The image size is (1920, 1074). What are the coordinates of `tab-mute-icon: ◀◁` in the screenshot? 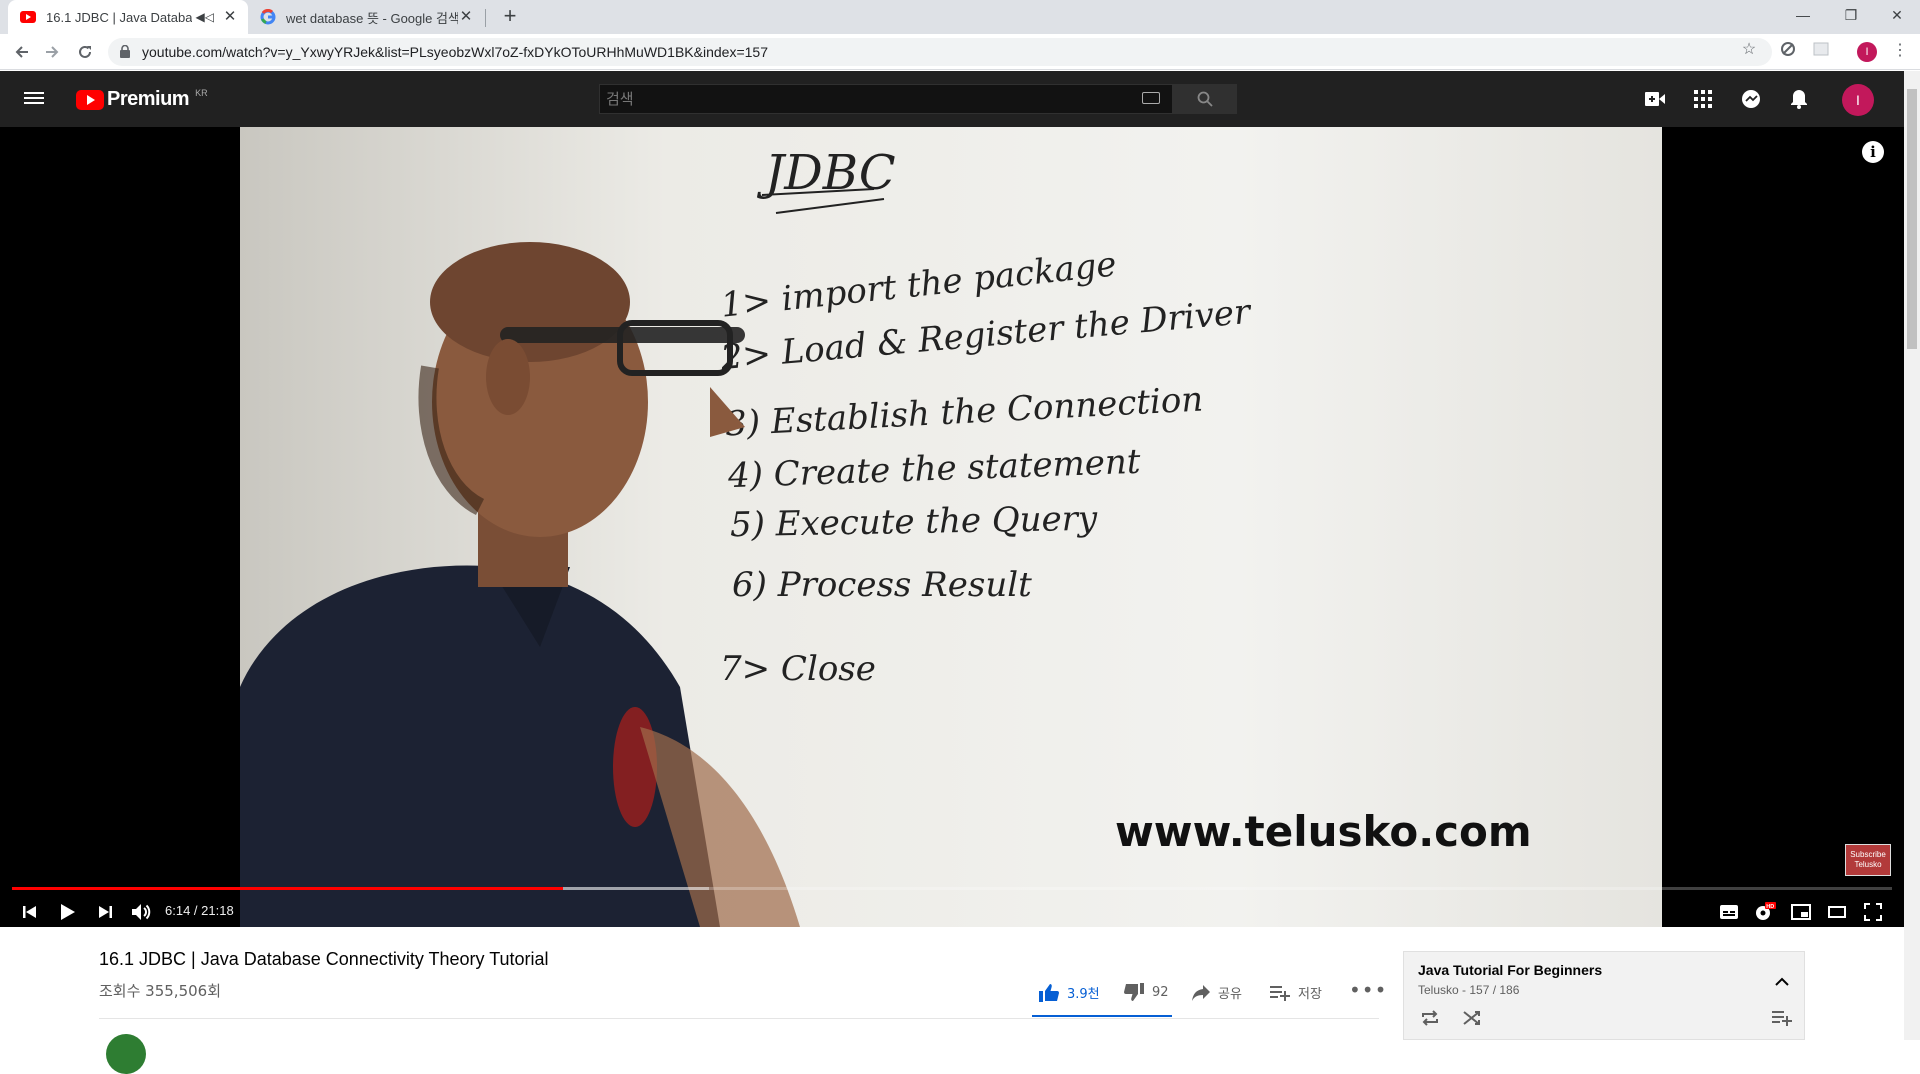 It's located at (205, 17).